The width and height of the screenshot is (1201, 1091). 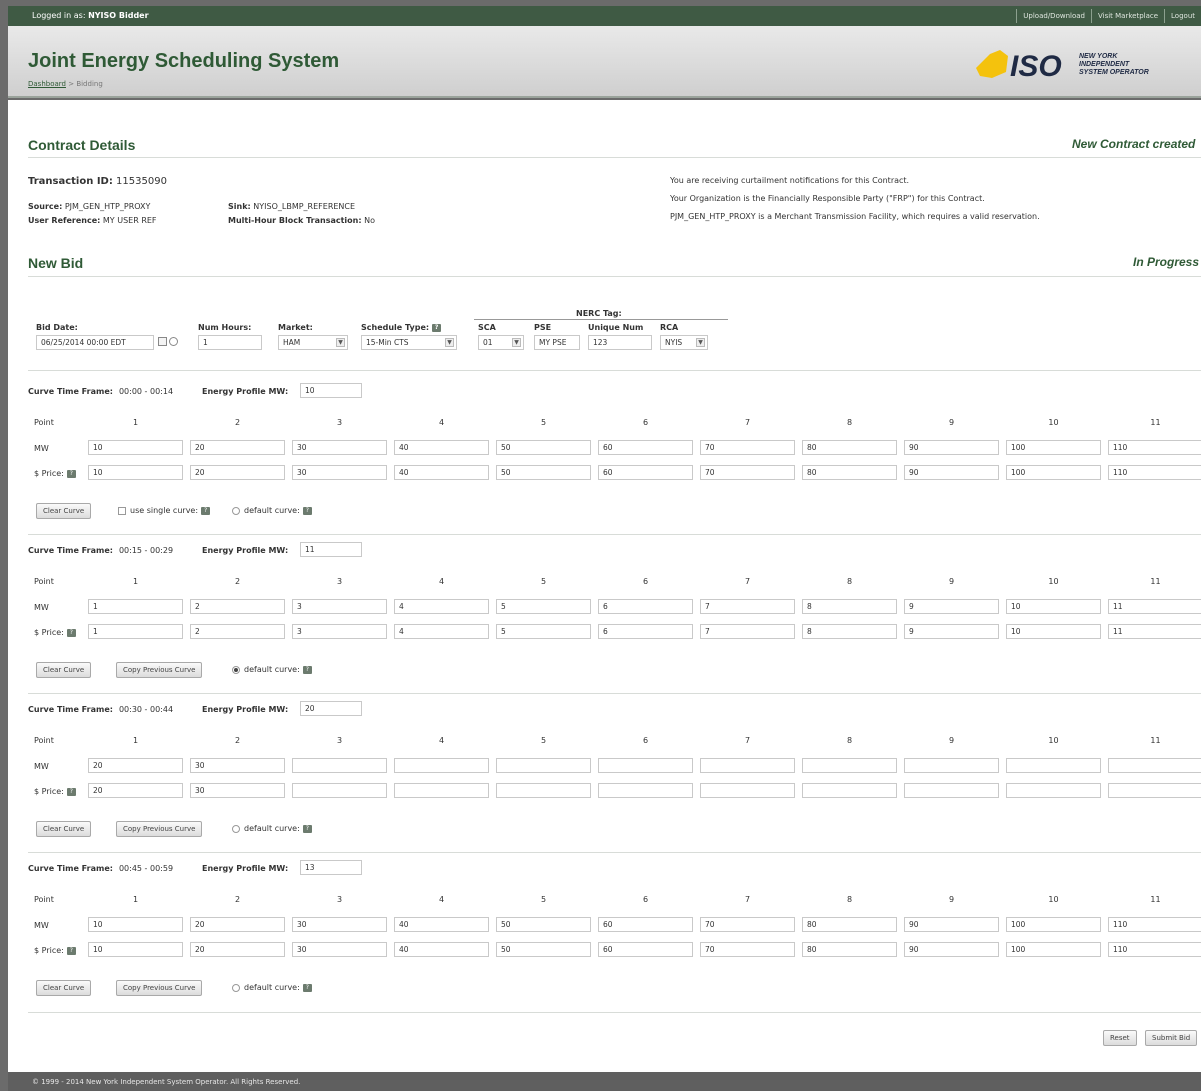 What do you see at coordinates (501, 342) in the screenshot?
I see `sca-select: 01 ▼` at bounding box center [501, 342].